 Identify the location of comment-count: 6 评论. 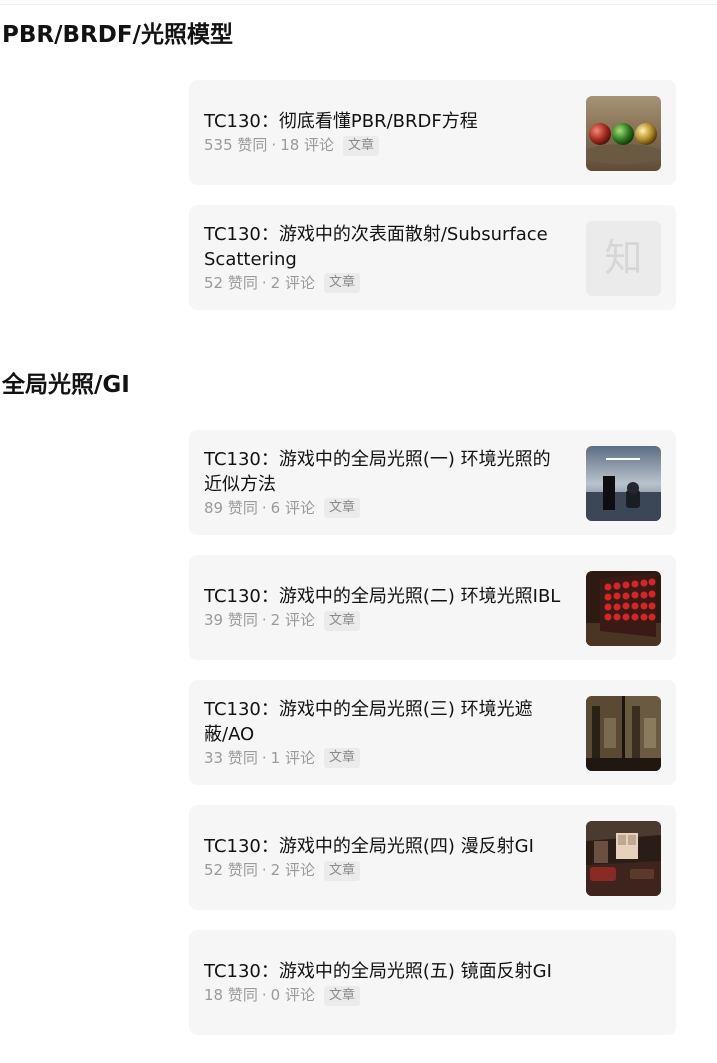
(293, 508).